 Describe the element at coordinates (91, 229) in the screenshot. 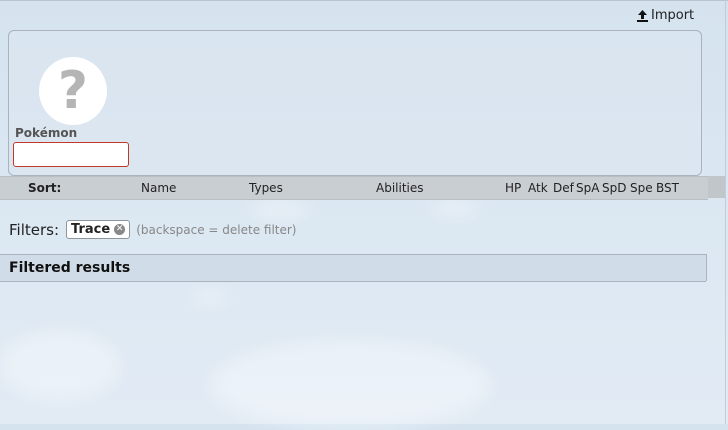

I see `filter-chip-label: Trace` at that location.